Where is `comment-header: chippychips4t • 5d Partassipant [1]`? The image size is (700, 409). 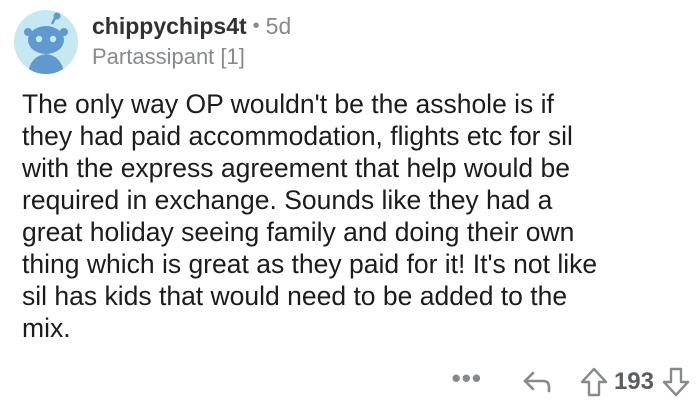 comment-header: chippychips4t • 5d Partassipant [1] is located at coordinates (152, 42).